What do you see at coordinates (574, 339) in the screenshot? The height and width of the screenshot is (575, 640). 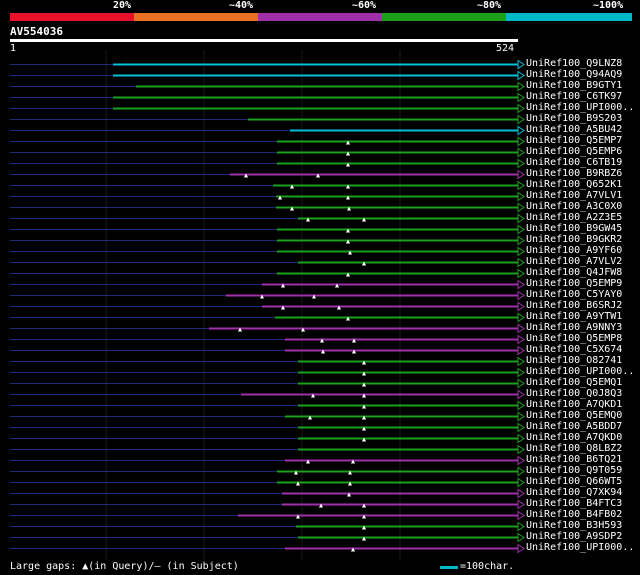 I see `hit-label: UniRef100_Q5EMP8` at bounding box center [574, 339].